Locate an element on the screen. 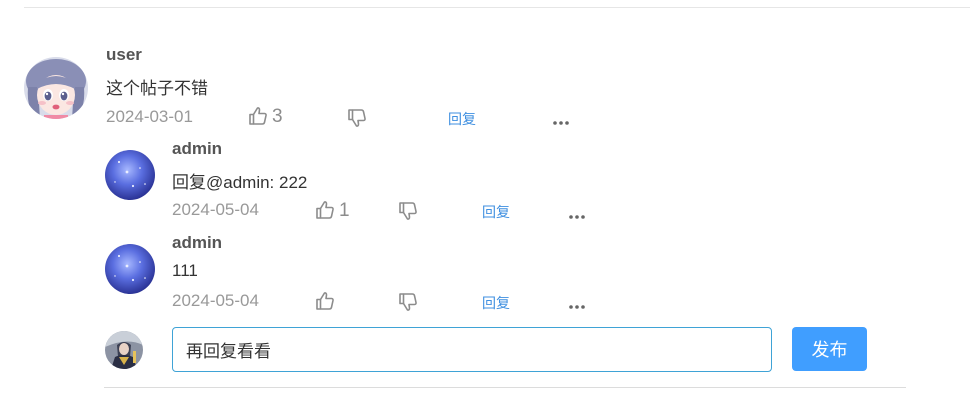 This screenshot has height=404, width=970. reply-content: 回复@admin: 222 is located at coordinates (240, 182).